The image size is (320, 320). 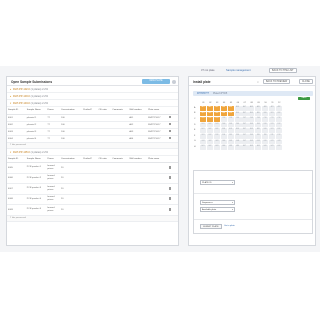 I want to click on plate-well: A10, so click(x=265, y=108).